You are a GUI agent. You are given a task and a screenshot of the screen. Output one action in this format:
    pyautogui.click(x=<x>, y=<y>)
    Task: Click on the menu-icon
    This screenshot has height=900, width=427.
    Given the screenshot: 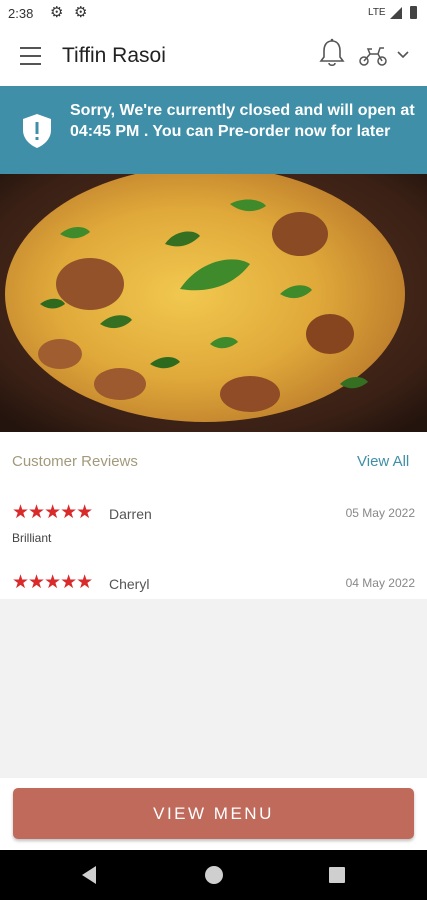 What is the action you would take?
    pyautogui.click(x=30, y=56)
    